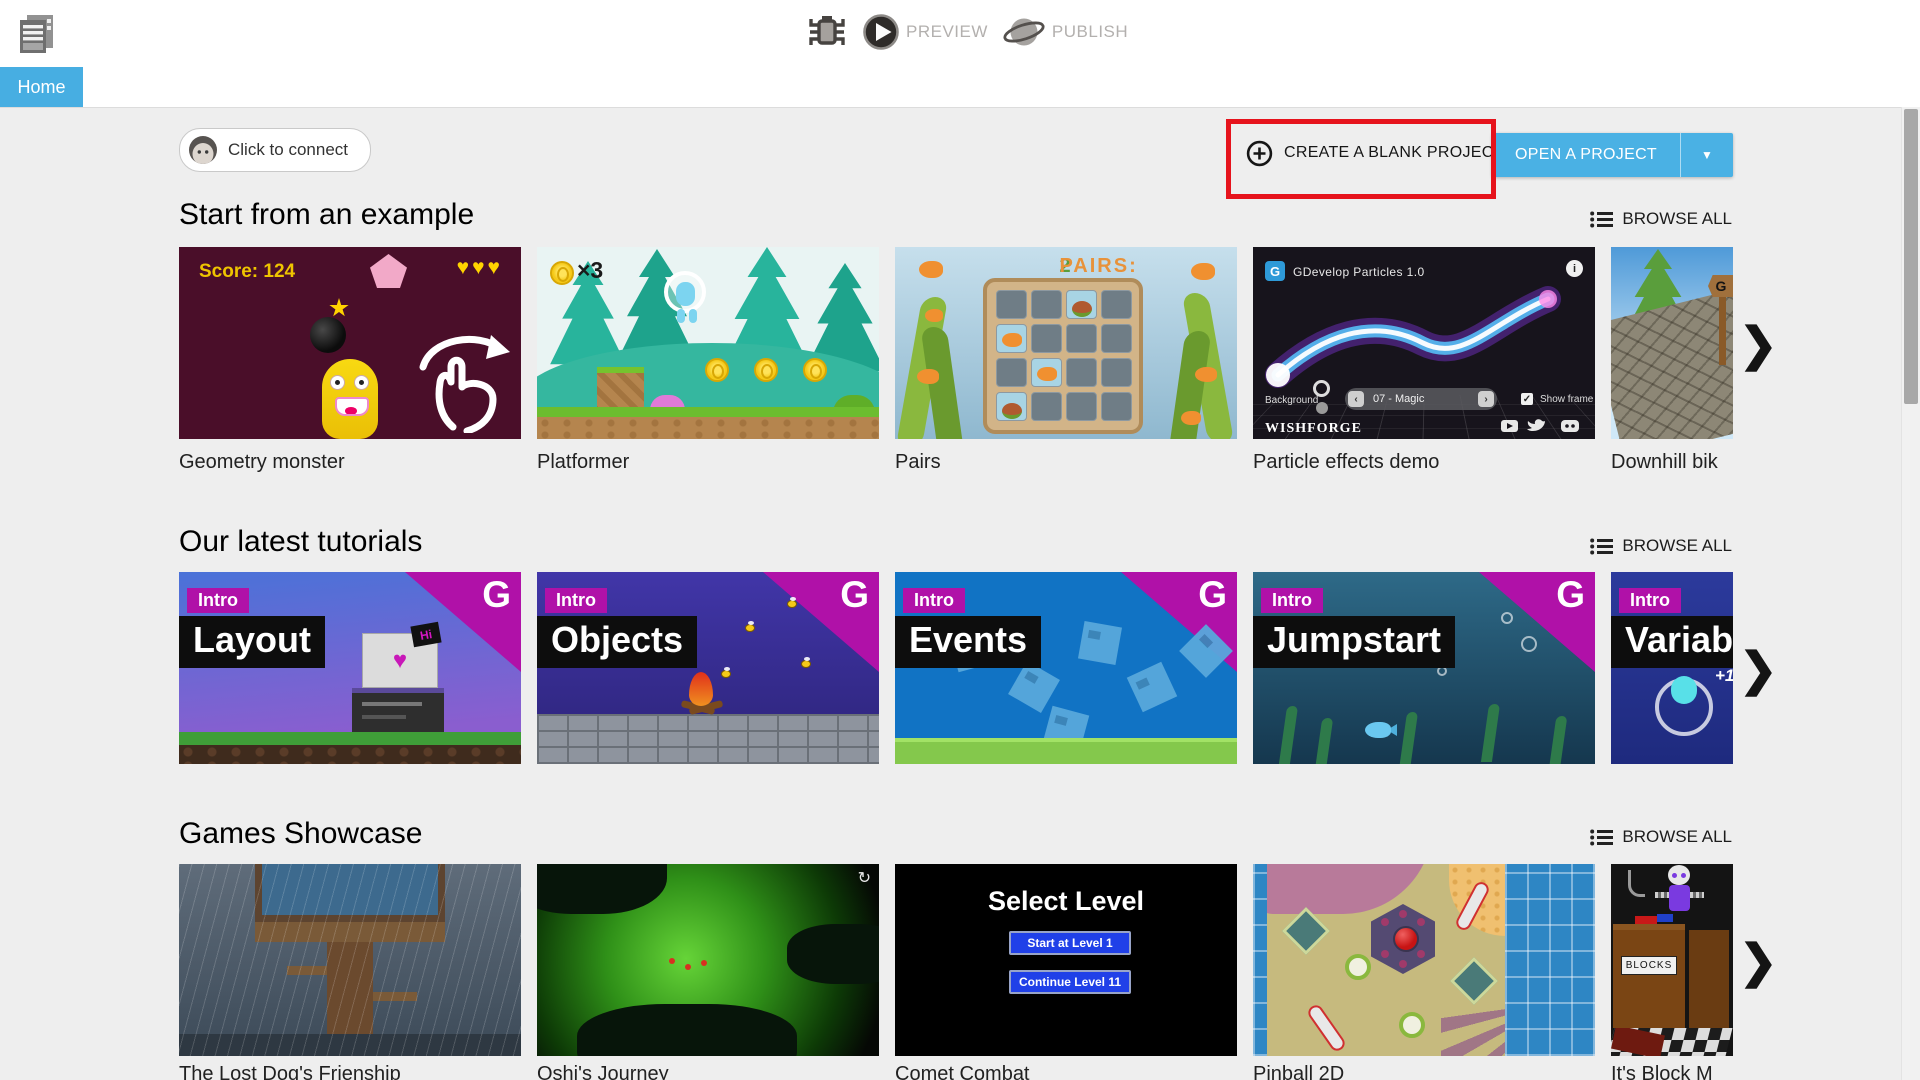  What do you see at coordinates (925, 32) in the screenshot?
I see `preview-button: PREVIEW` at bounding box center [925, 32].